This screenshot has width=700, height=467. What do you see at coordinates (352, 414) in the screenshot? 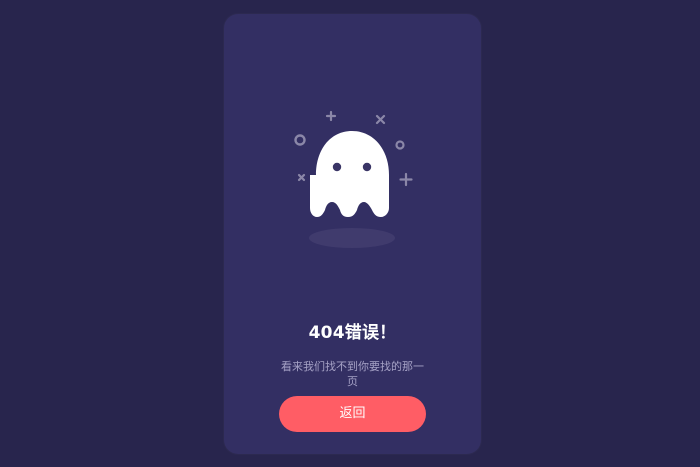
I see `back-button: 返回` at bounding box center [352, 414].